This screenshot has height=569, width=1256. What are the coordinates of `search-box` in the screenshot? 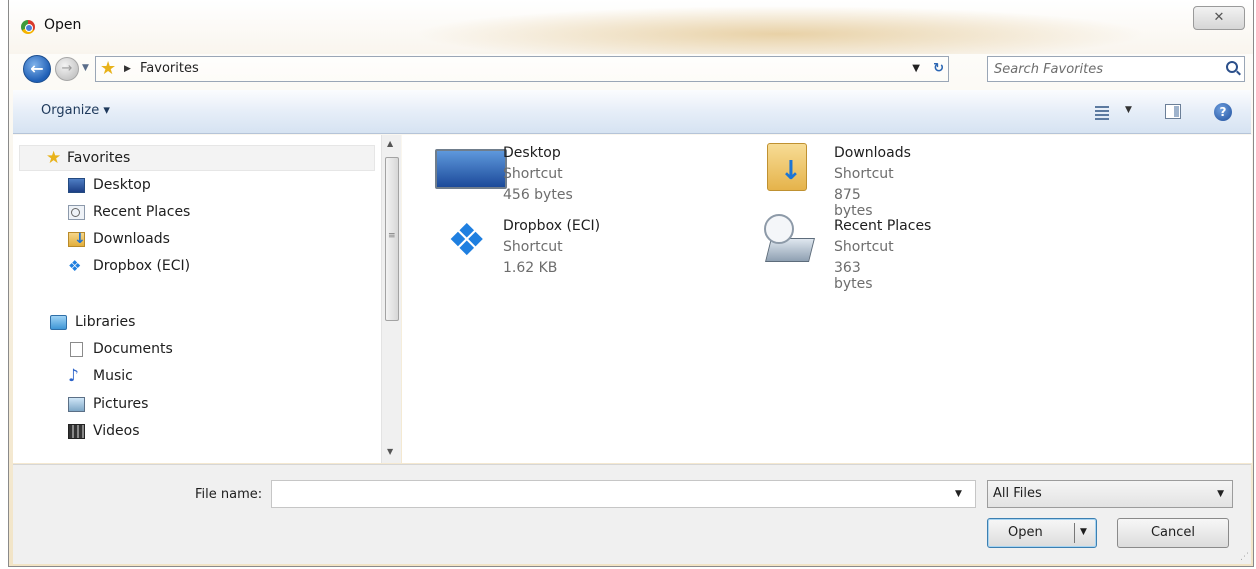 It's located at (1116, 69).